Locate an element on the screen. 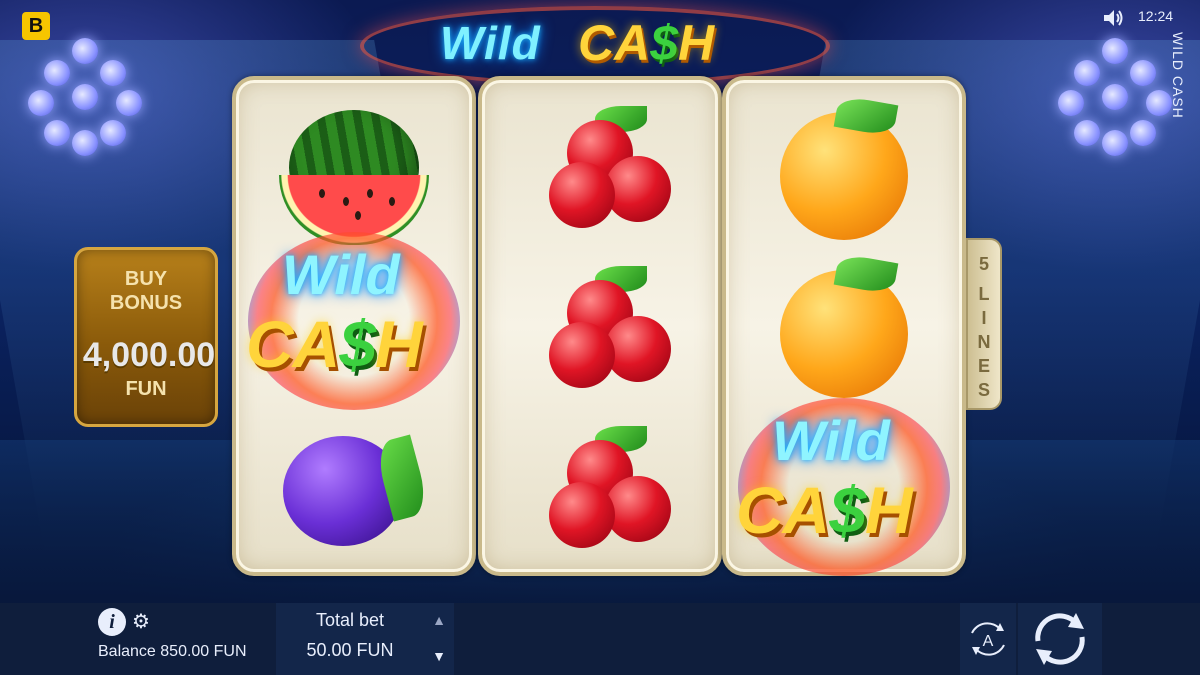  autoplay-icon: A is located at coordinates (988, 639).